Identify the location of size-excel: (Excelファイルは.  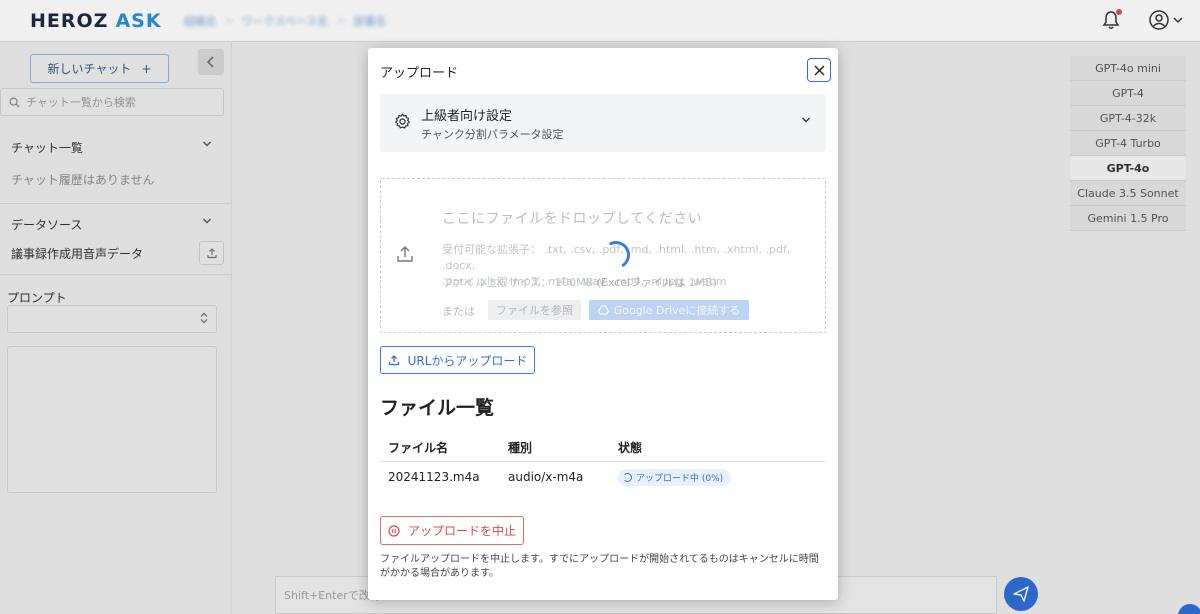
(641, 282).